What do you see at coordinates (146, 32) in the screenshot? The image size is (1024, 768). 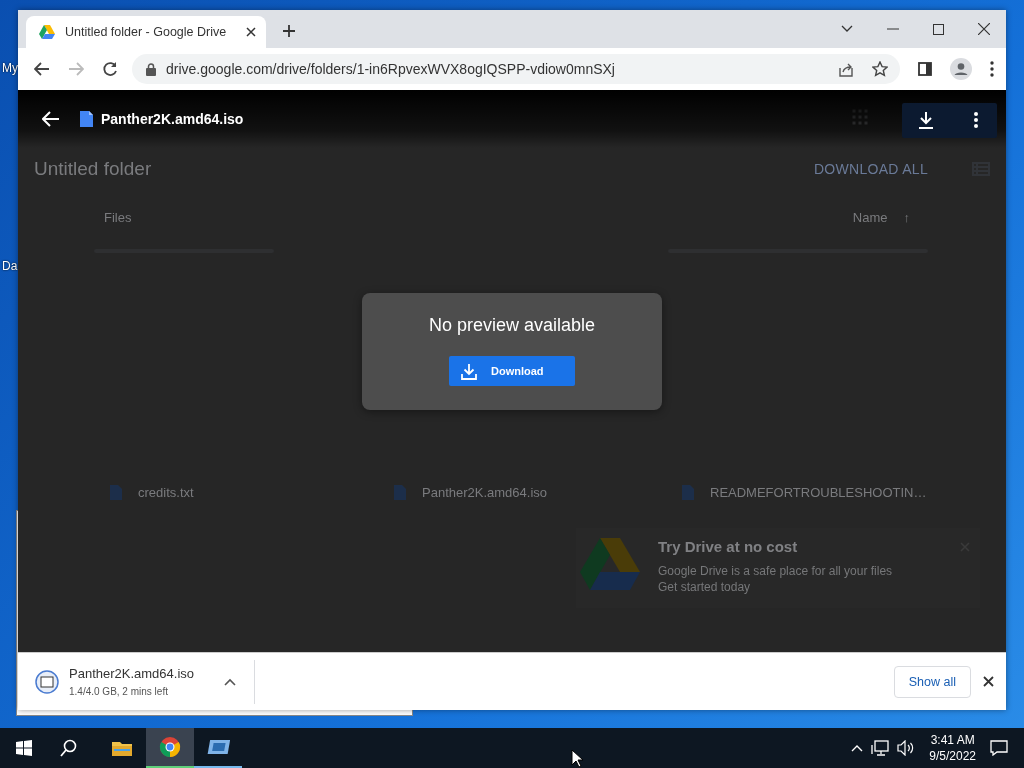 I see `browser-tab: Untitled folder - Google Drive` at bounding box center [146, 32].